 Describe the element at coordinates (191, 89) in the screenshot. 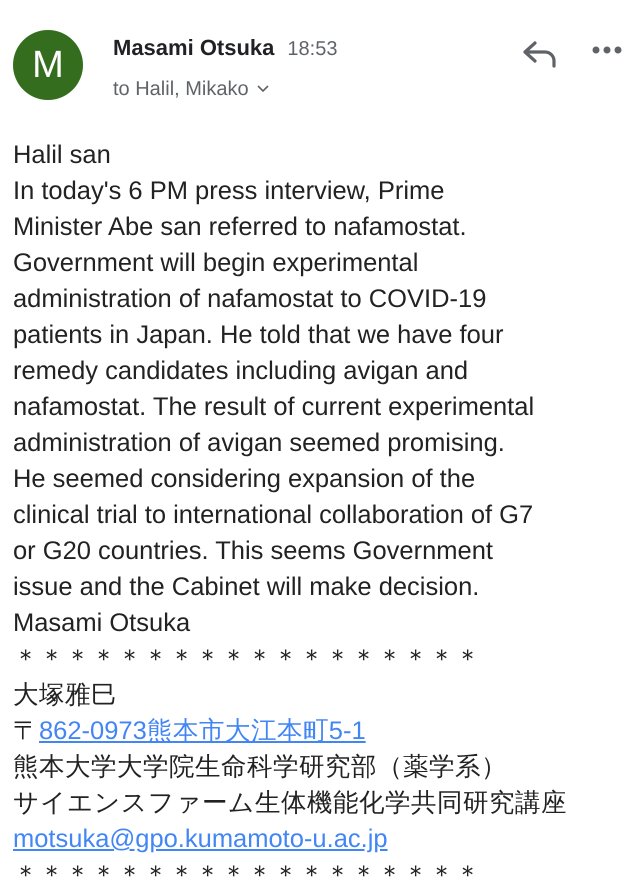

I see `recipients-dropdown: to Halil, Mikako` at that location.